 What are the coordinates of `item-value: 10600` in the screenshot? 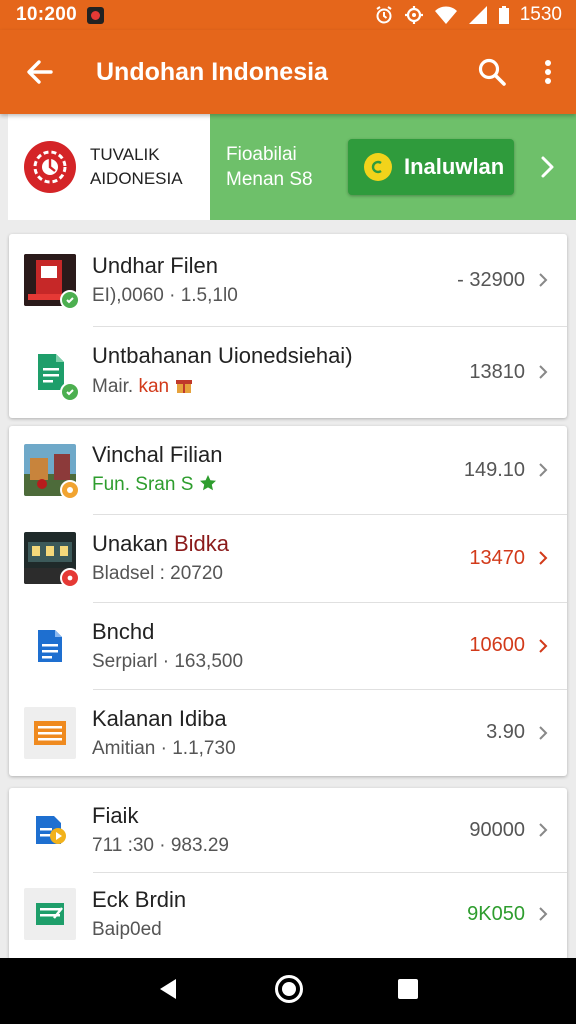 It's located at (497, 645).